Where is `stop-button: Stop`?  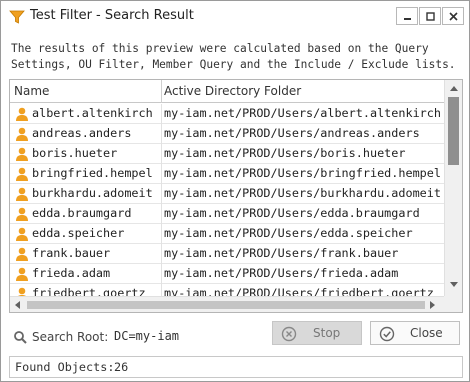 stop-button: Stop is located at coordinates (317, 333).